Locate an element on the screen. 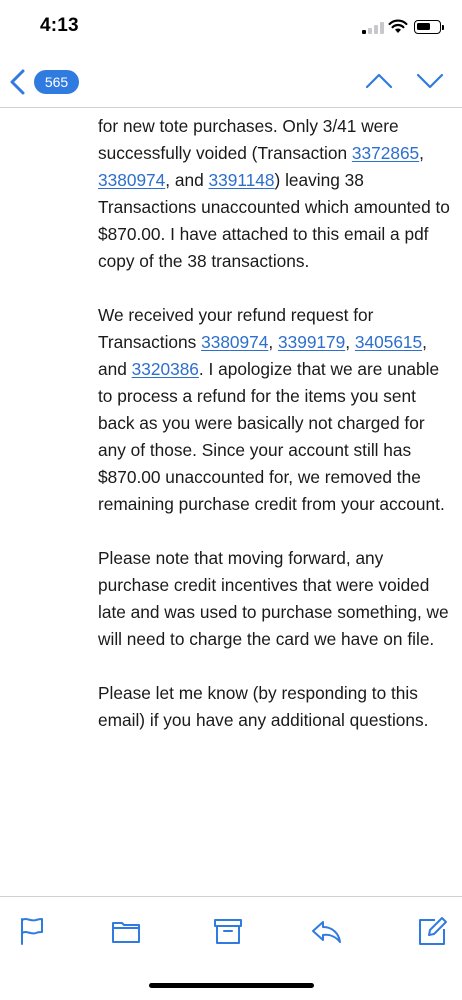 The width and height of the screenshot is (462, 1000). folder-icon is located at coordinates (126, 931).